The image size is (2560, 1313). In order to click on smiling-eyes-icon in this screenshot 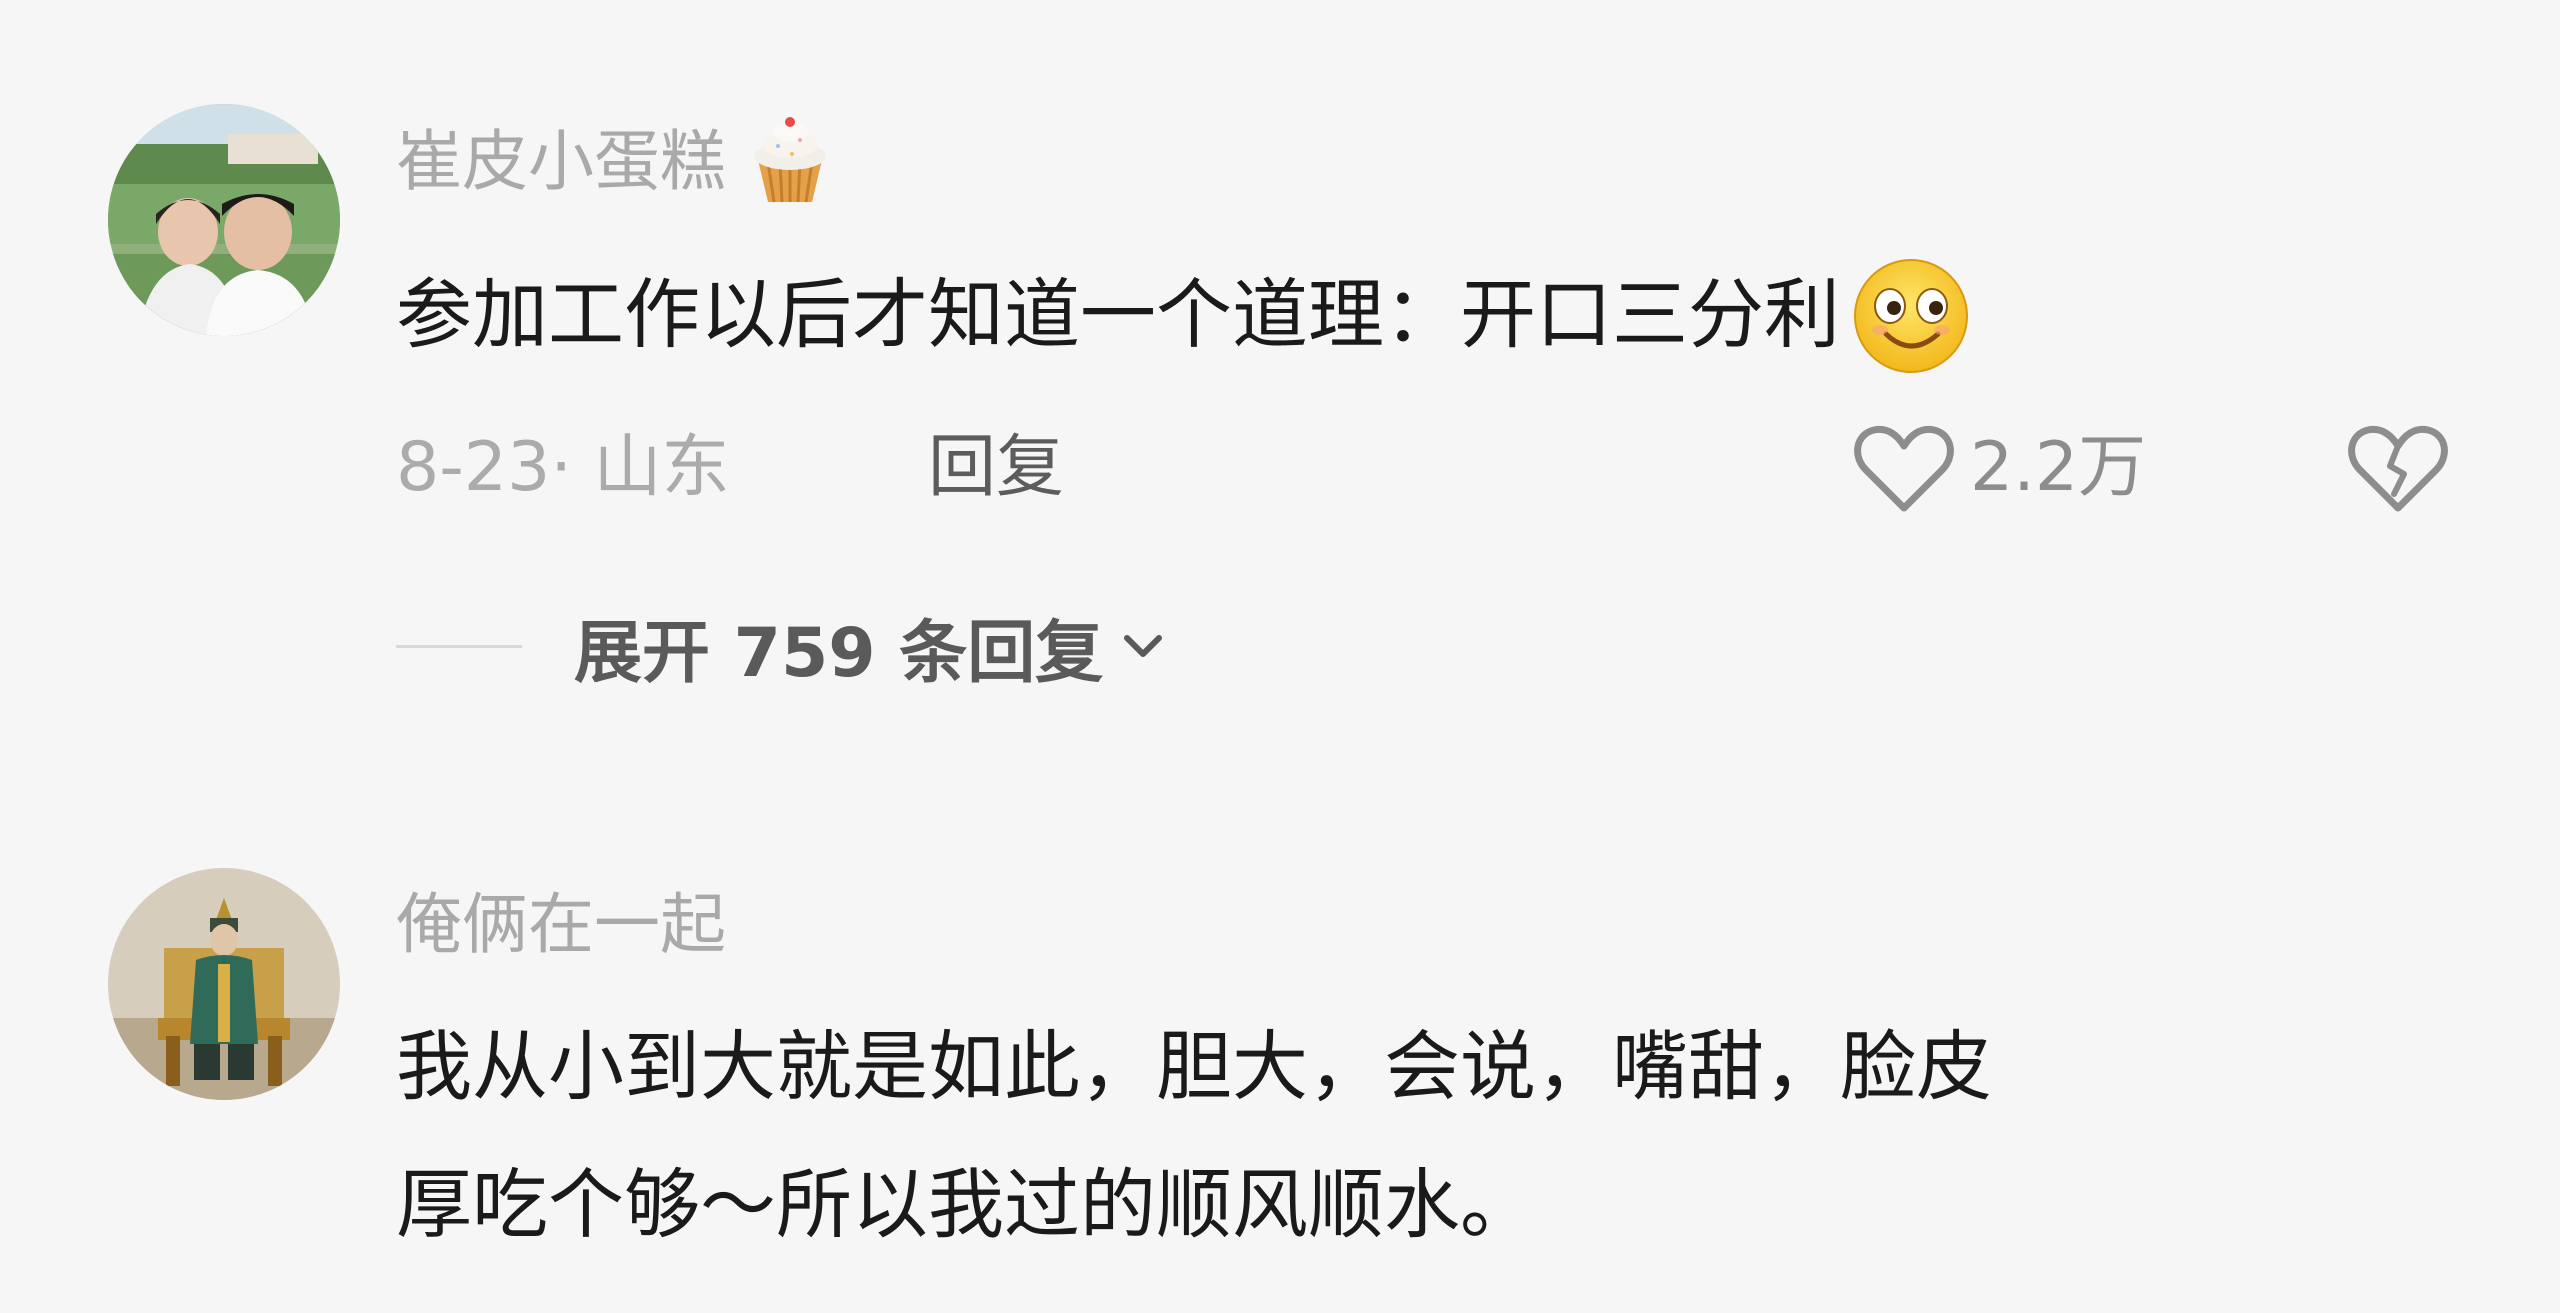, I will do `click(1911, 315)`.